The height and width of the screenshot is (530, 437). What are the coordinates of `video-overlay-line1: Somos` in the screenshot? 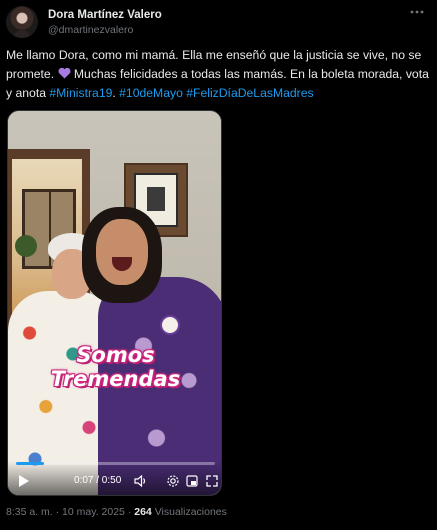 It's located at (115, 355).